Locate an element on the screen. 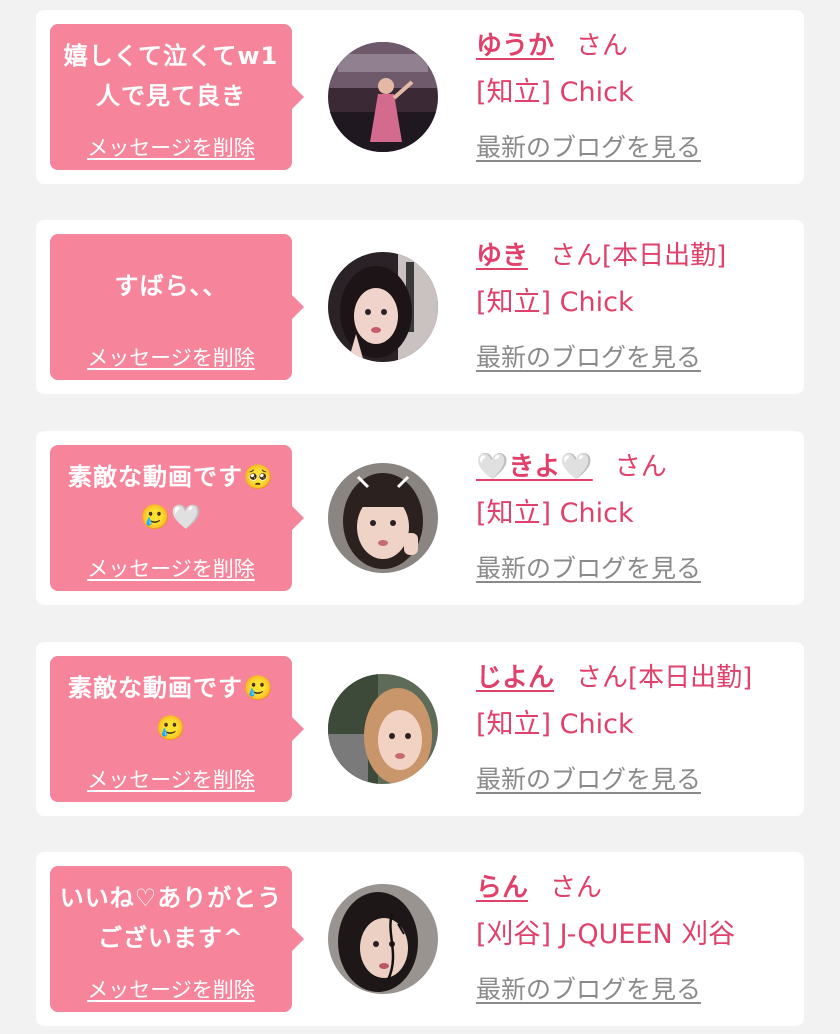 The image size is (840, 1034). sender-name-row: らん さん is located at coordinates (637, 888).